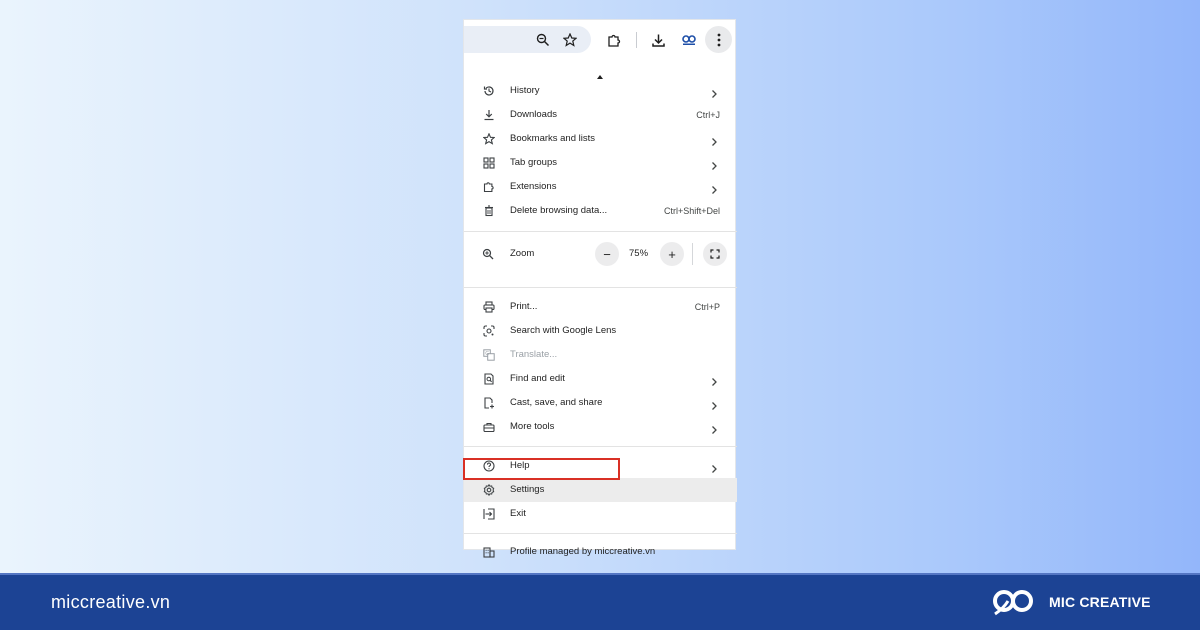  I want to click on cast-save-share-icon, so click(489, 403).